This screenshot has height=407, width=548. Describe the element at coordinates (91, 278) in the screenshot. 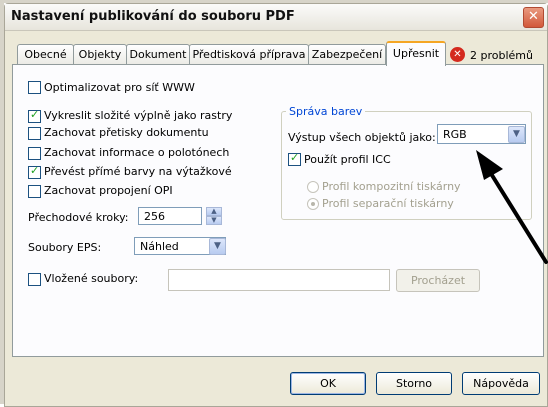

I see `embedded-files-label: Vložené soubory:` at that location.